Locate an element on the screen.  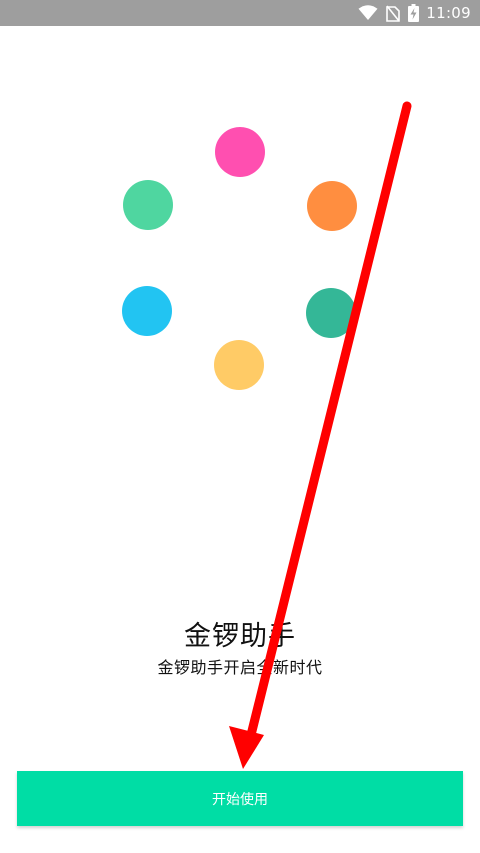
app-title: 金锣助手 is located at coordinates (240, 636).